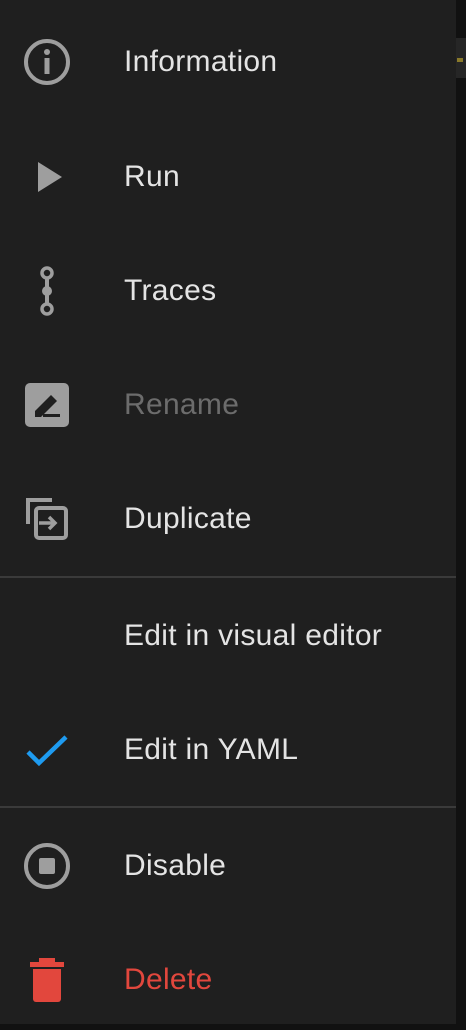  Describe the element at coordinates (228, 866) in the screenshot. I see `menu-item-disable: Disable` at that location.